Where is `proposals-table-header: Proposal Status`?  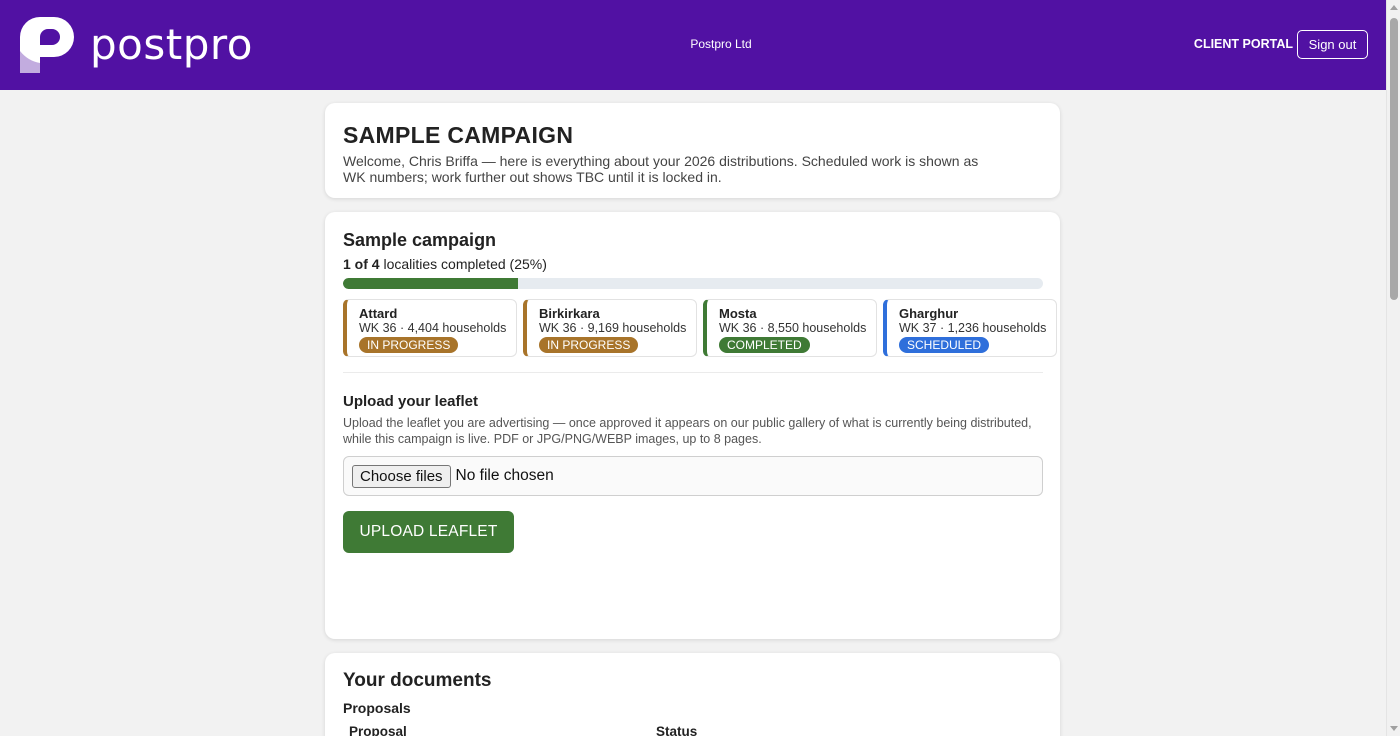 proposals-table-header: Proposal Status is located at coordinates (692, 730).